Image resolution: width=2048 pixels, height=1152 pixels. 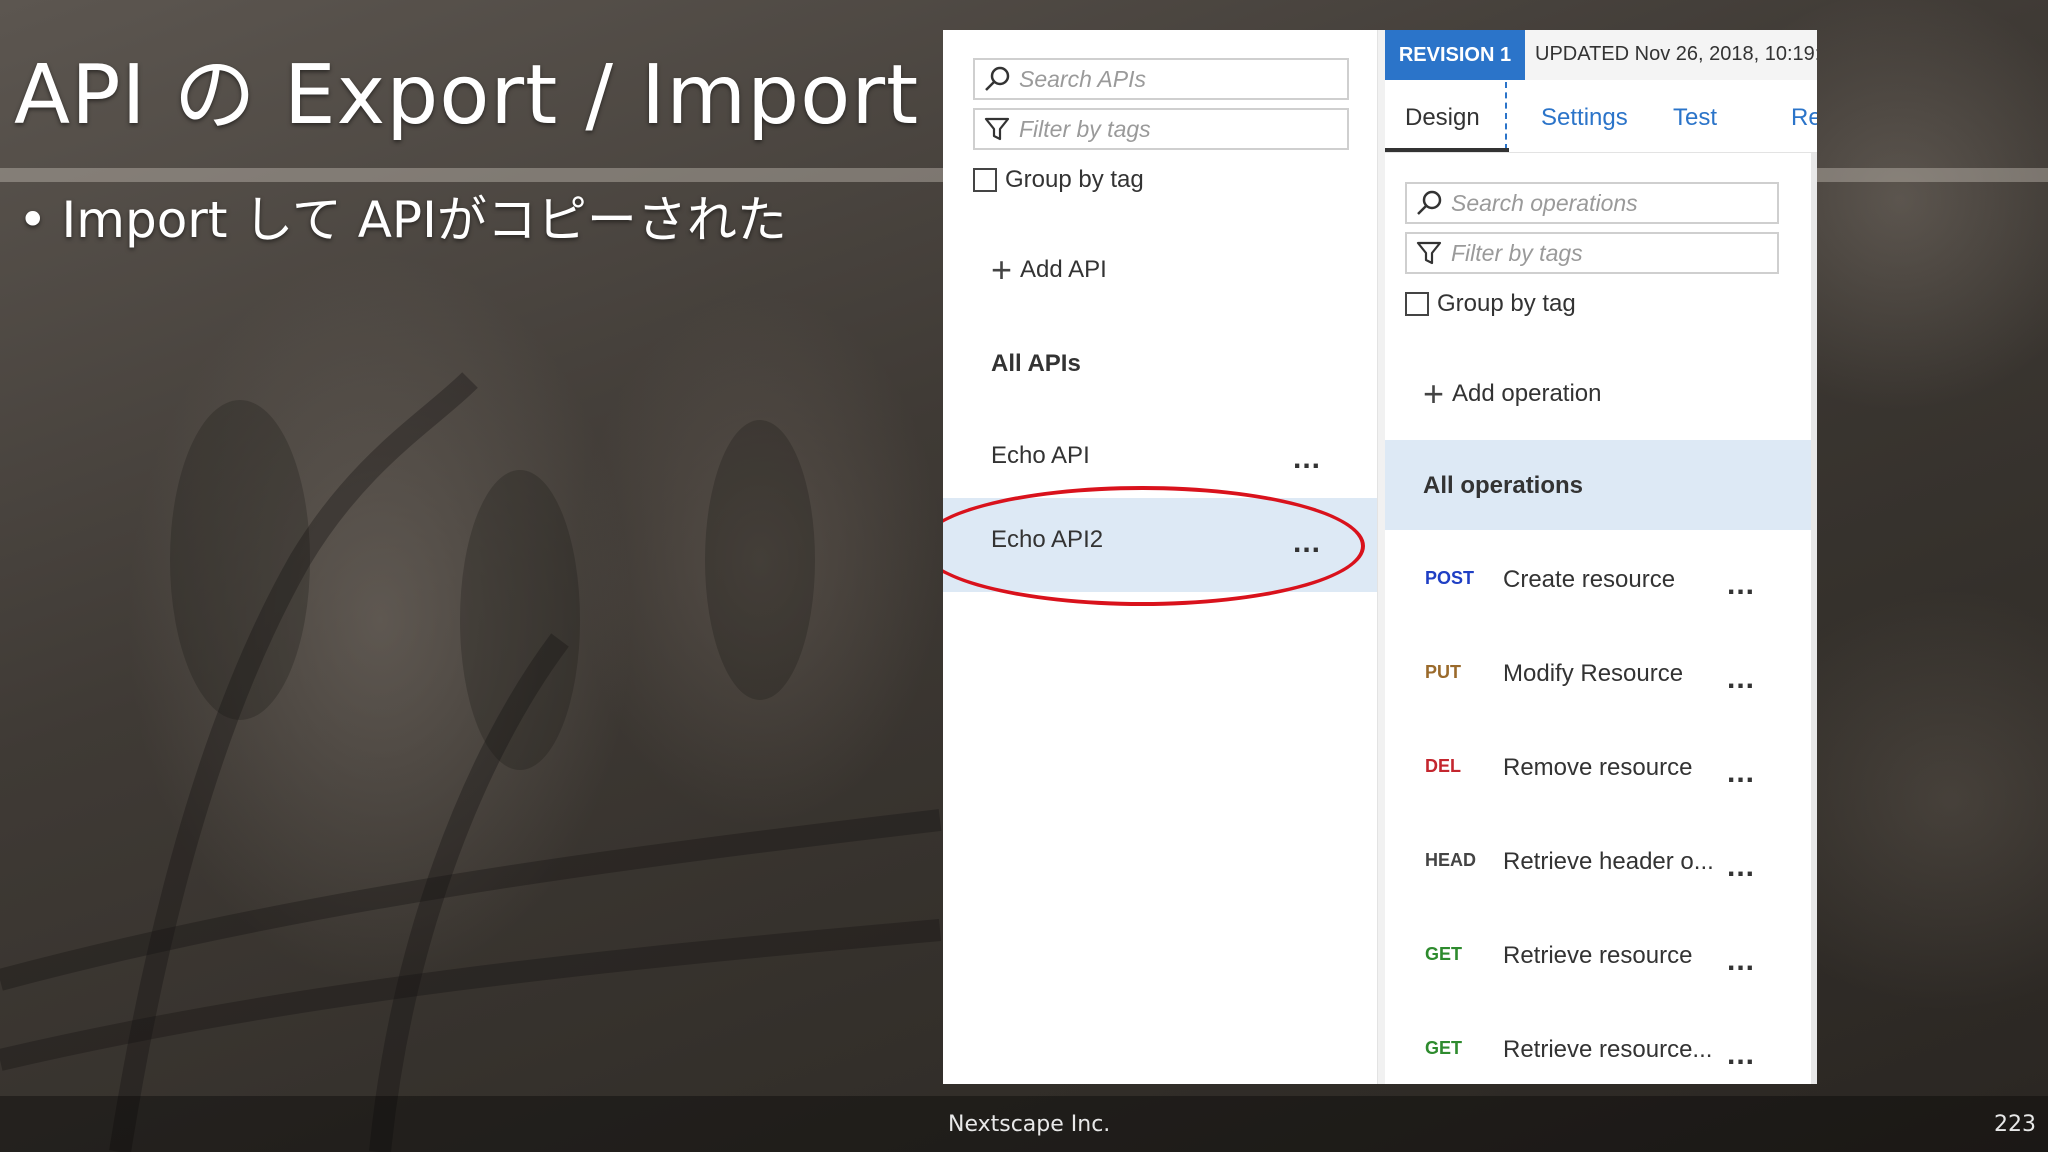 I want to click on operation-name: Remove resource, so click(x=1598, y=767).